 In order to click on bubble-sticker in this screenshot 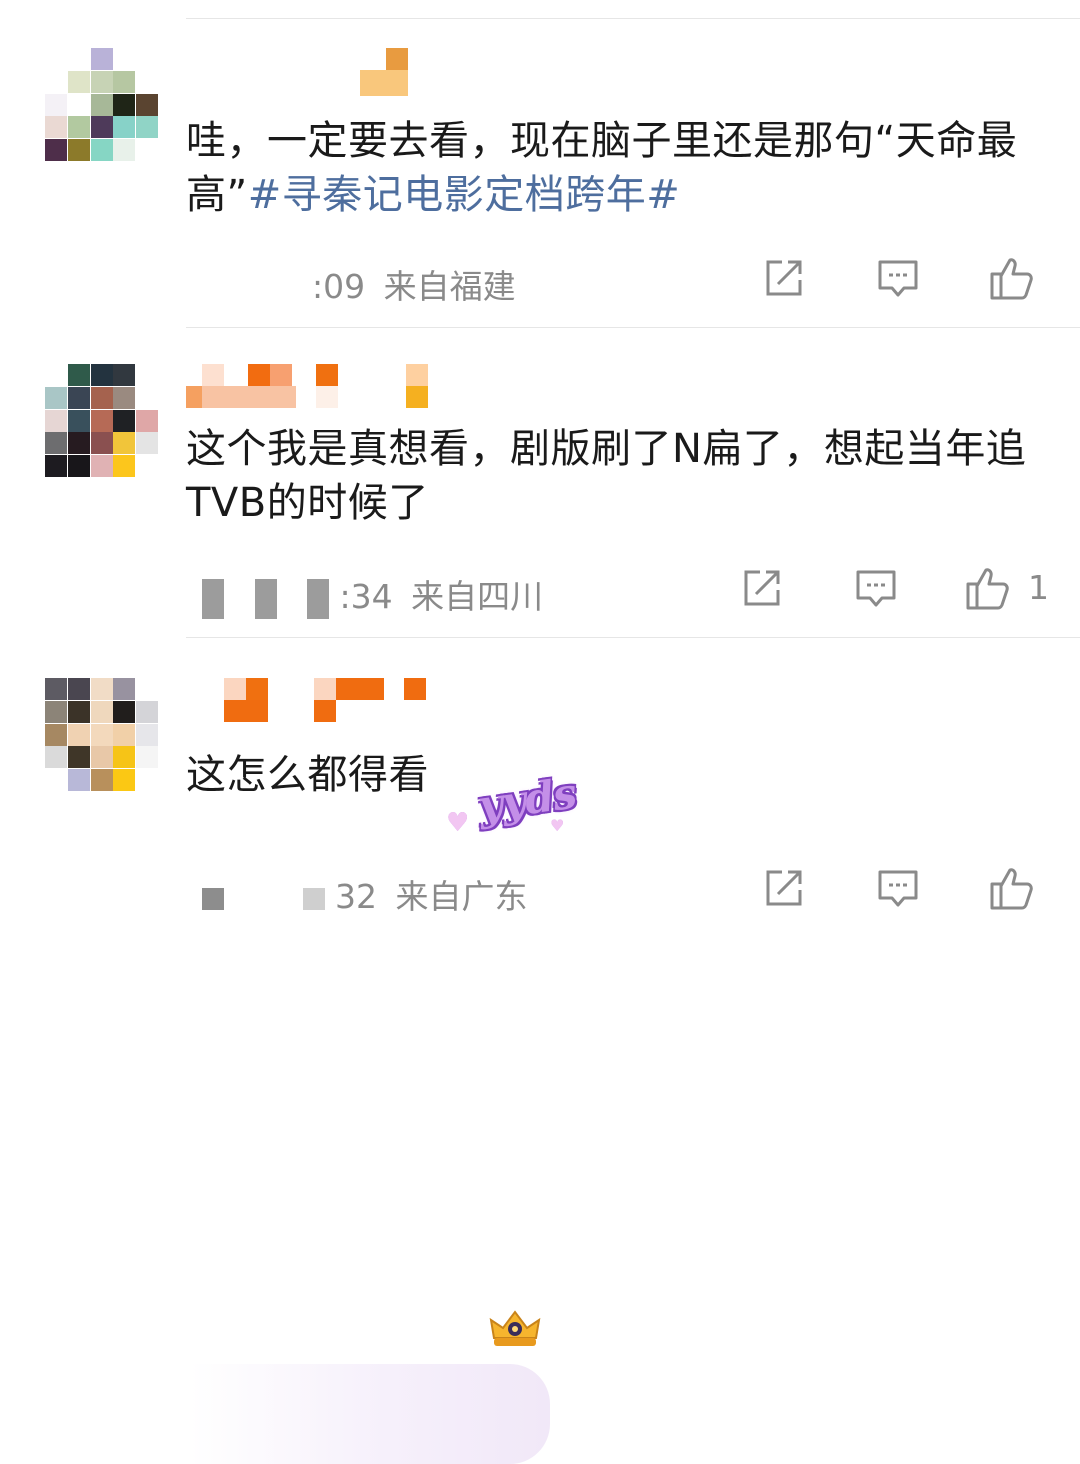, I will do `click(370, 1414)`.